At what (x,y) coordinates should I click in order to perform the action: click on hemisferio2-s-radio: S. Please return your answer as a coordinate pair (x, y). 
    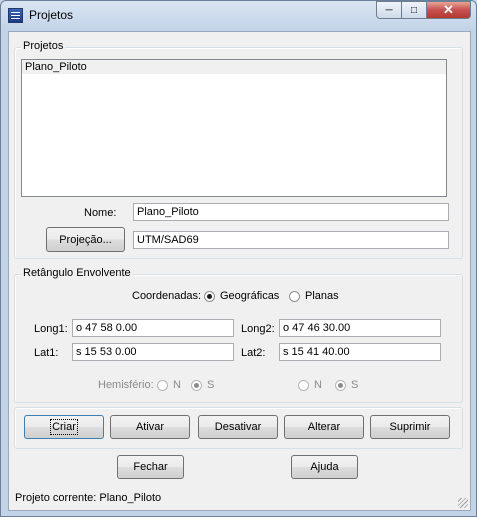
    Looking at the image, I should click on (346, 385).